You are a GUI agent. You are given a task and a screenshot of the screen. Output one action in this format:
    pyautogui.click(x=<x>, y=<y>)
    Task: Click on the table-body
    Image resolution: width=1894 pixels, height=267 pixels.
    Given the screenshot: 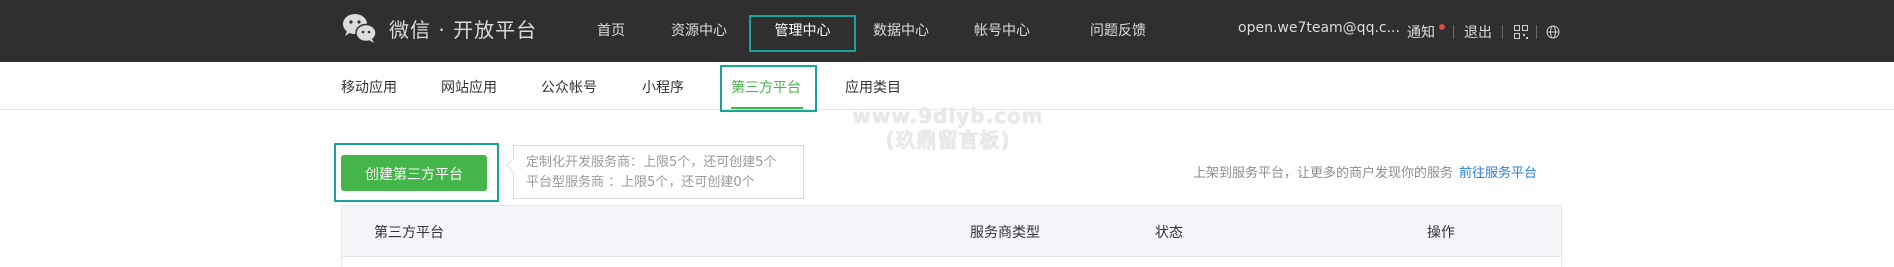 What is the action you would take?
    pyautogui.click(x=951, y=262)
    